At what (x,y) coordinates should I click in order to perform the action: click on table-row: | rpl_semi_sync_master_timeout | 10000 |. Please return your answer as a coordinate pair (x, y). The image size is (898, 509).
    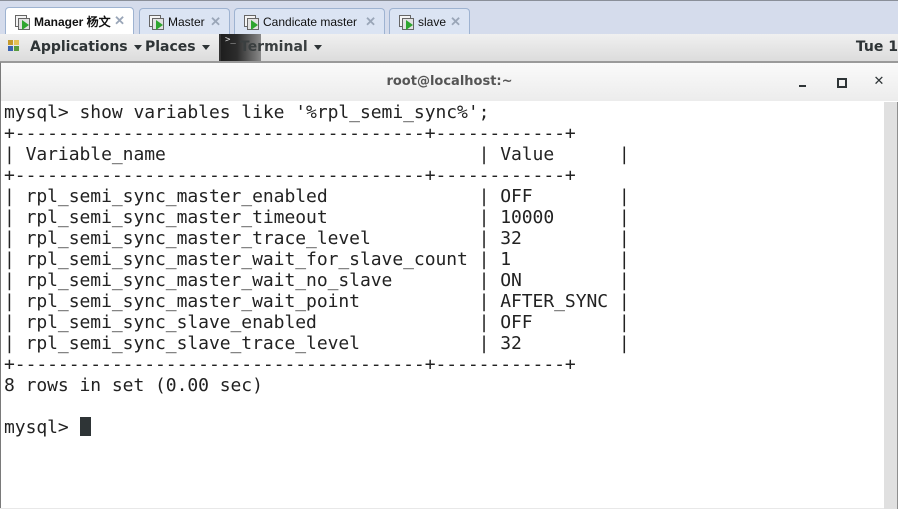
    Looking at the image, I should click on (317, 217).